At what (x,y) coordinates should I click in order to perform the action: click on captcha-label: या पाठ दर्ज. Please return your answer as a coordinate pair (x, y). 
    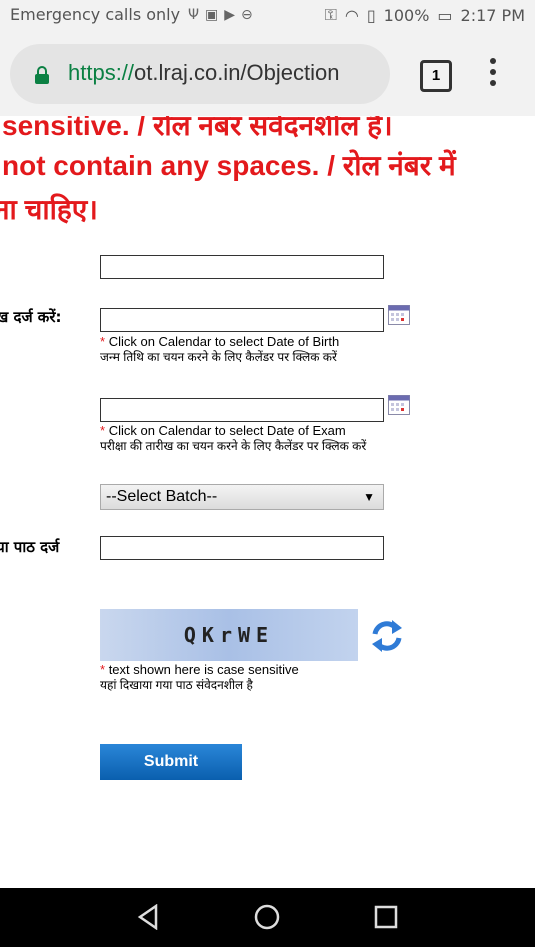
    Looking at the image, I should click on (30, 547).